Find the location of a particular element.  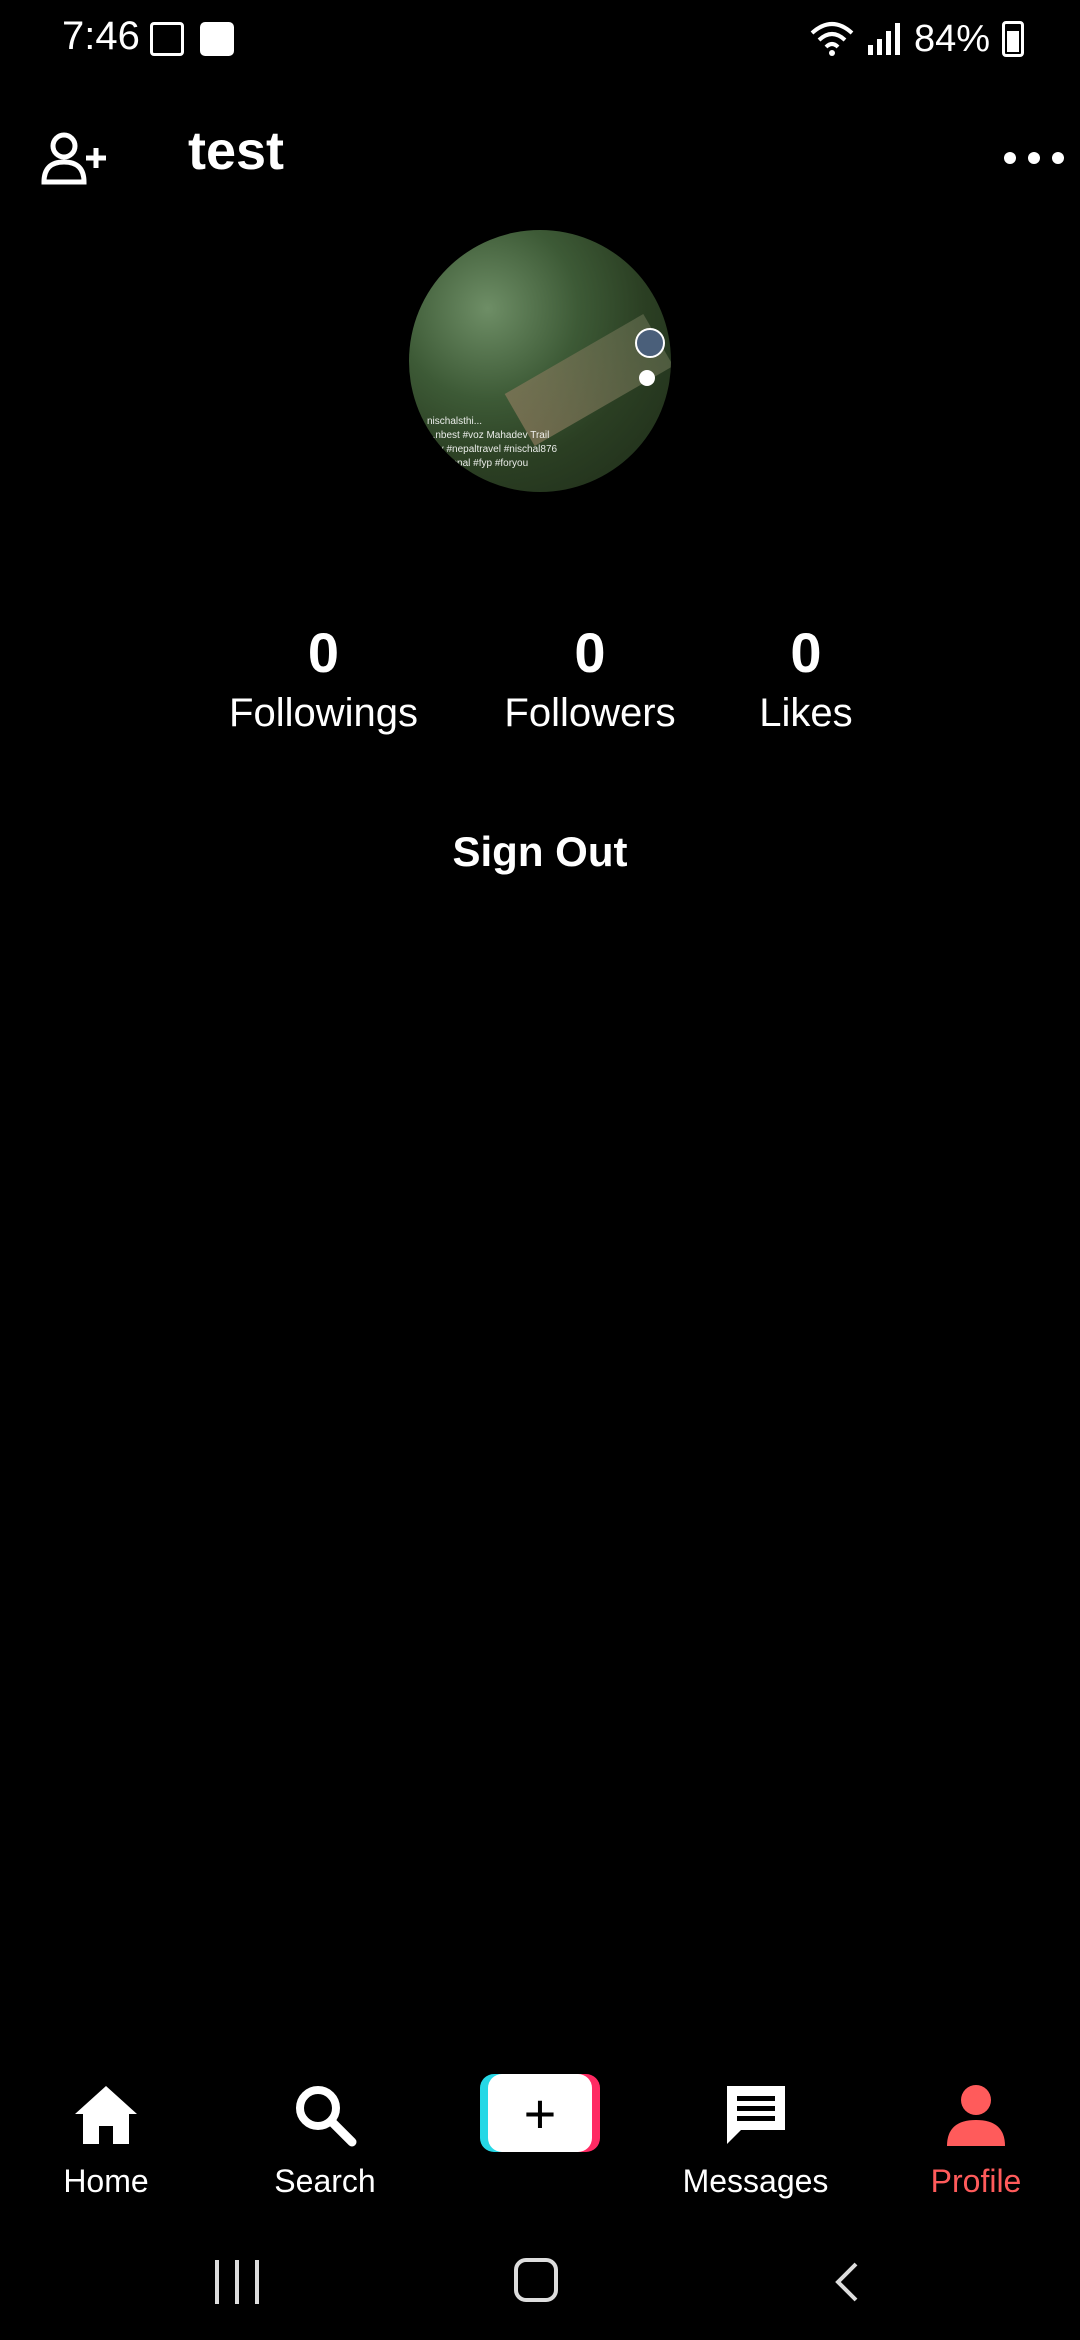

status-right: 84% is located at coordinates (917, 39).